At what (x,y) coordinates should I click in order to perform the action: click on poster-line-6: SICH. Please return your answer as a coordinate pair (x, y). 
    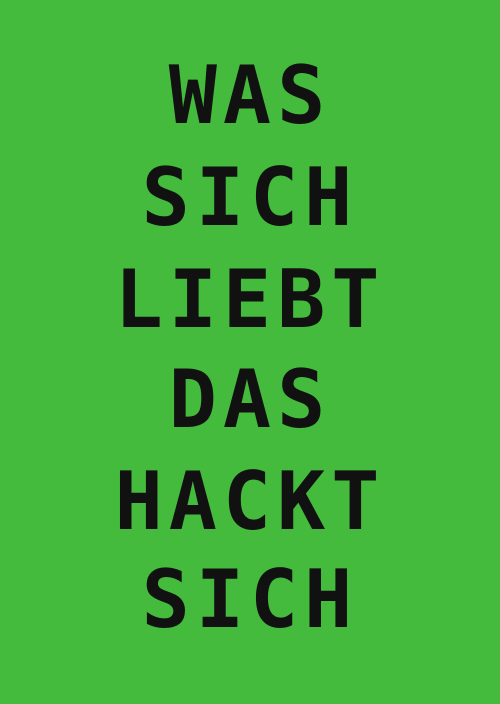
    Looking at the image, I should click on (250, 599).